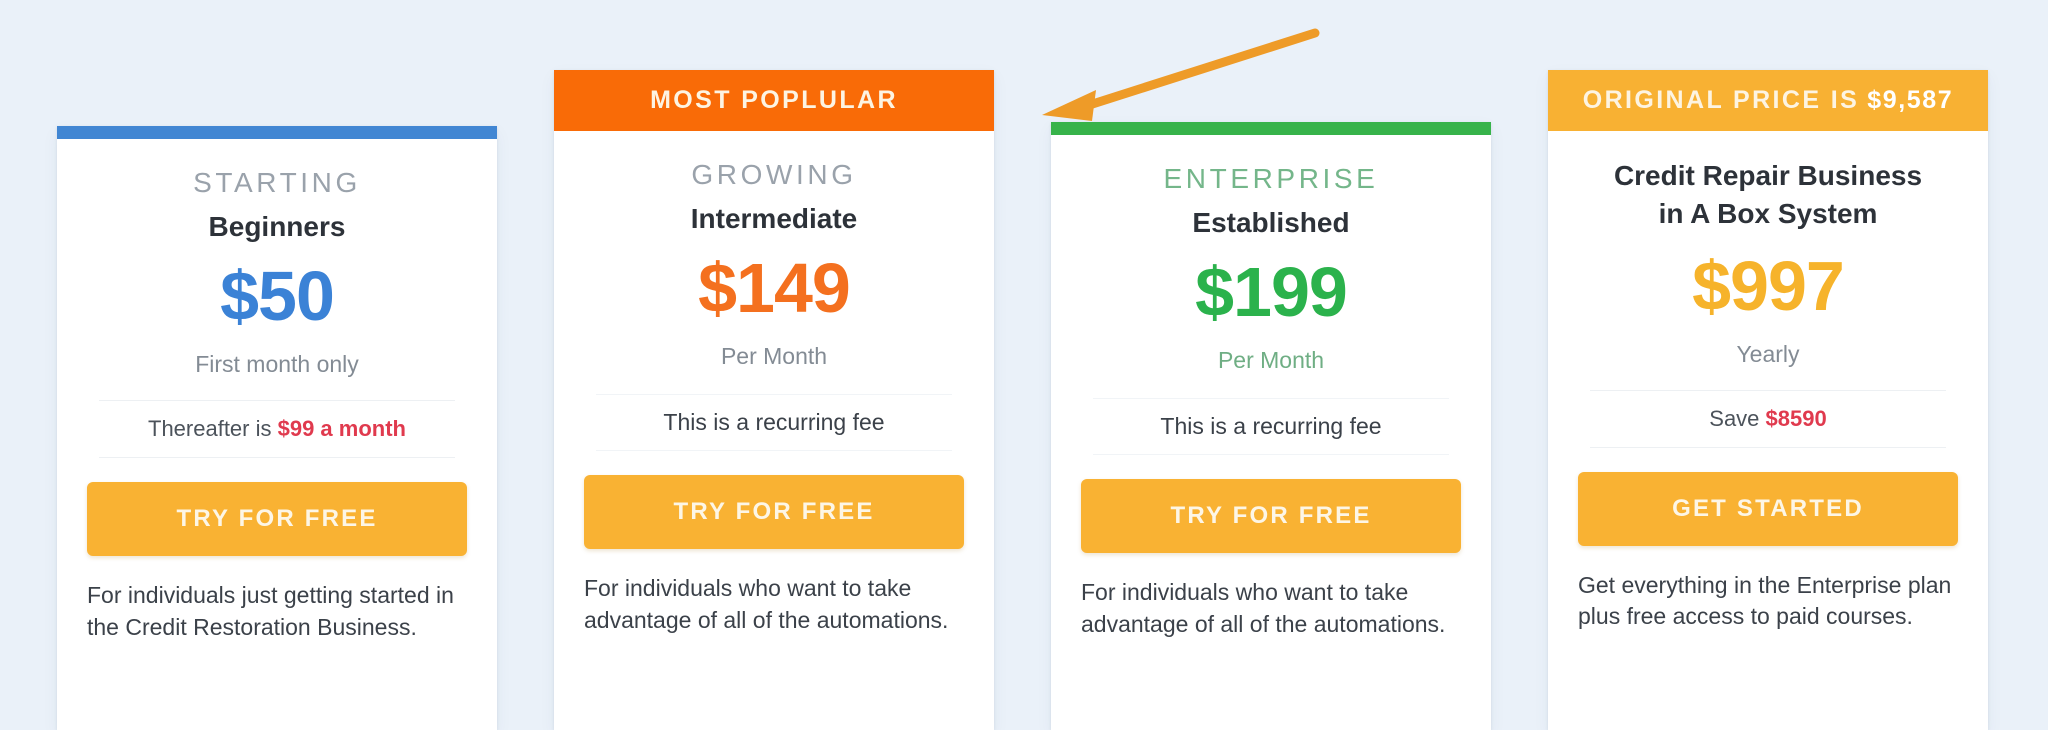  I want to click on original-price-banner: ORIGINAL PRICE IS $9,587, so click(1768, 100).